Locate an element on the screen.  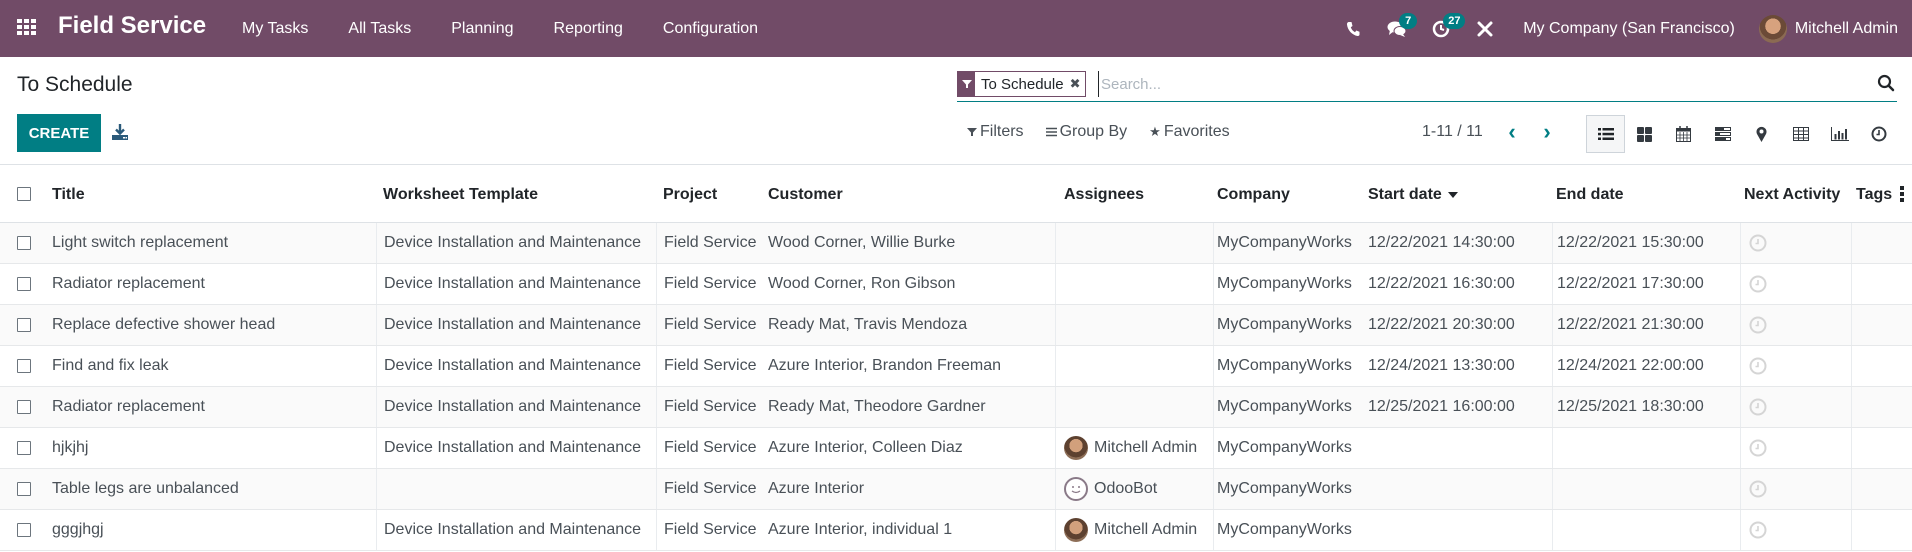
activity-view-icon is located at coordinates (1878, 134).